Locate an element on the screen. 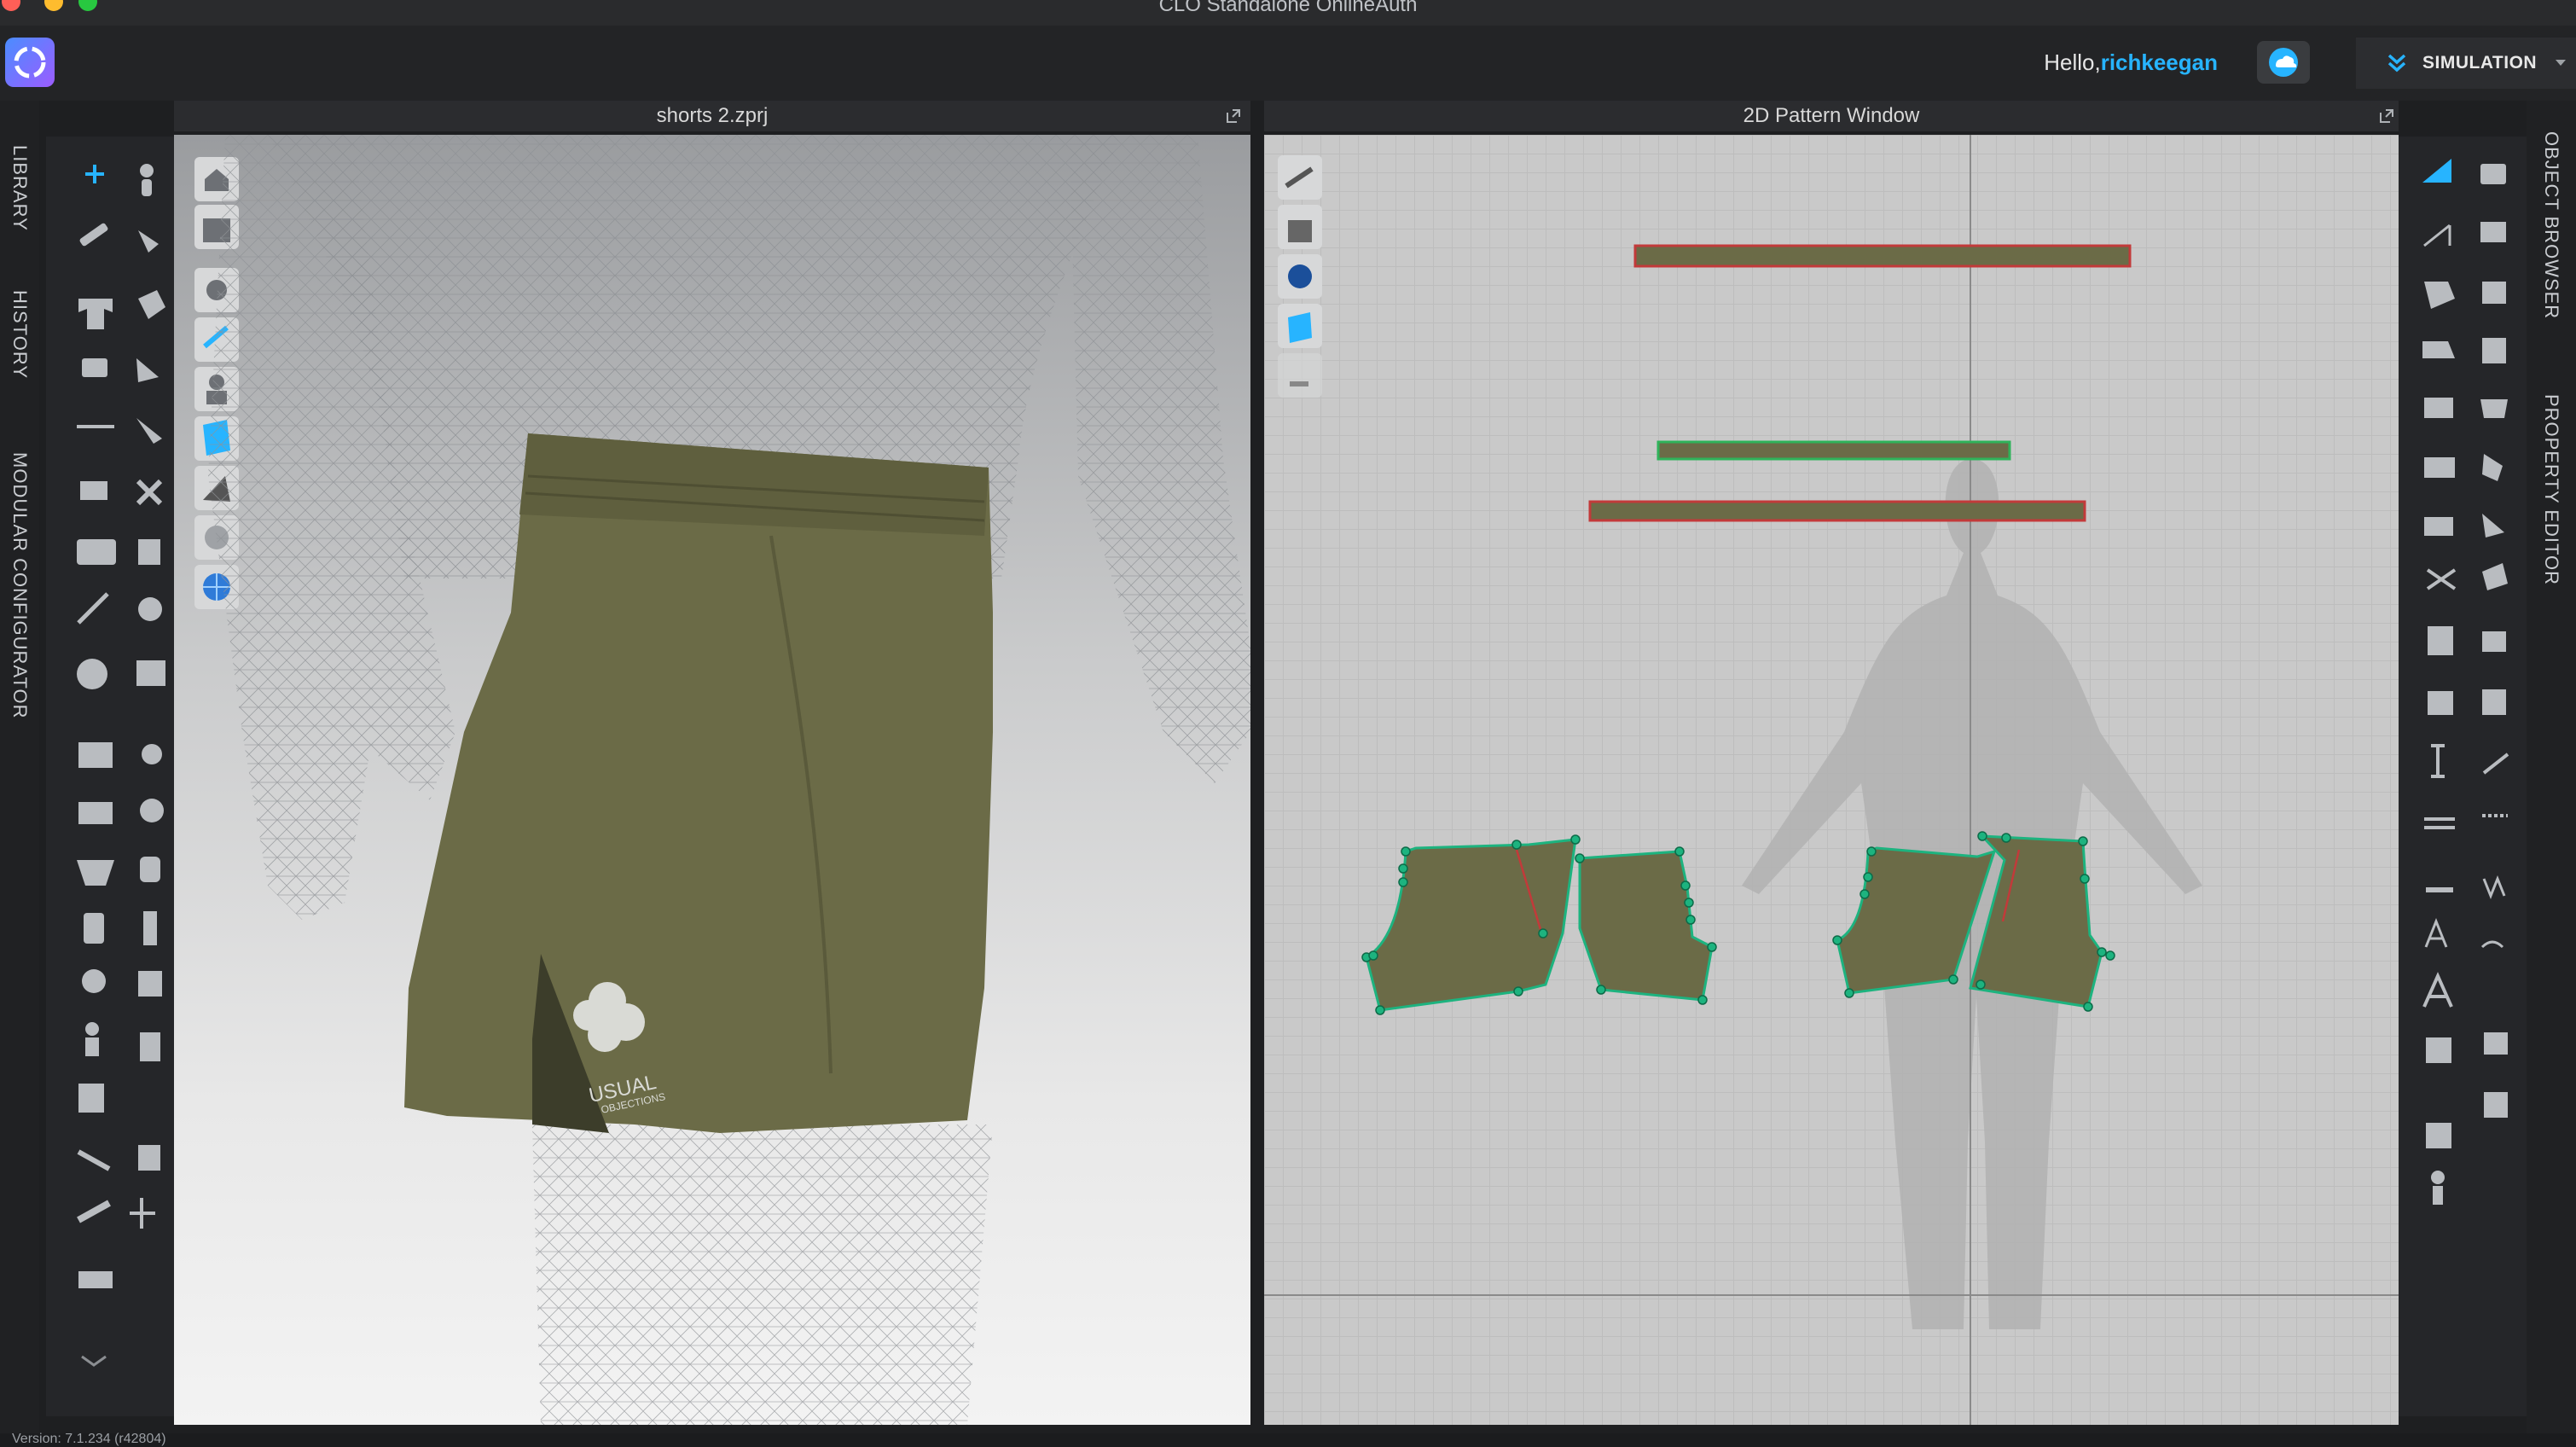  right-tab-strip: OBJECT BROWSER PROPERTY EDITOR is located at coordinates (2551, 767).